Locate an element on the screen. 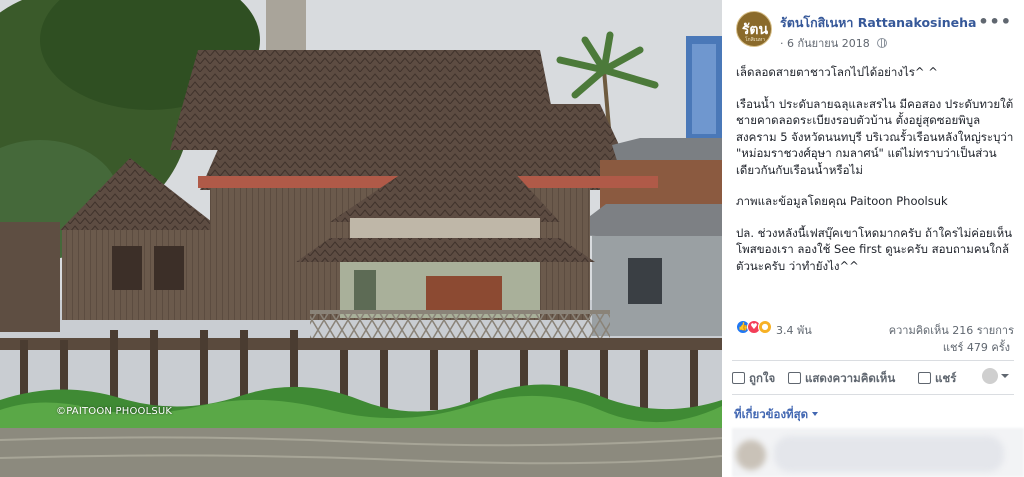  share-icon is located at coordinates (924, 378).